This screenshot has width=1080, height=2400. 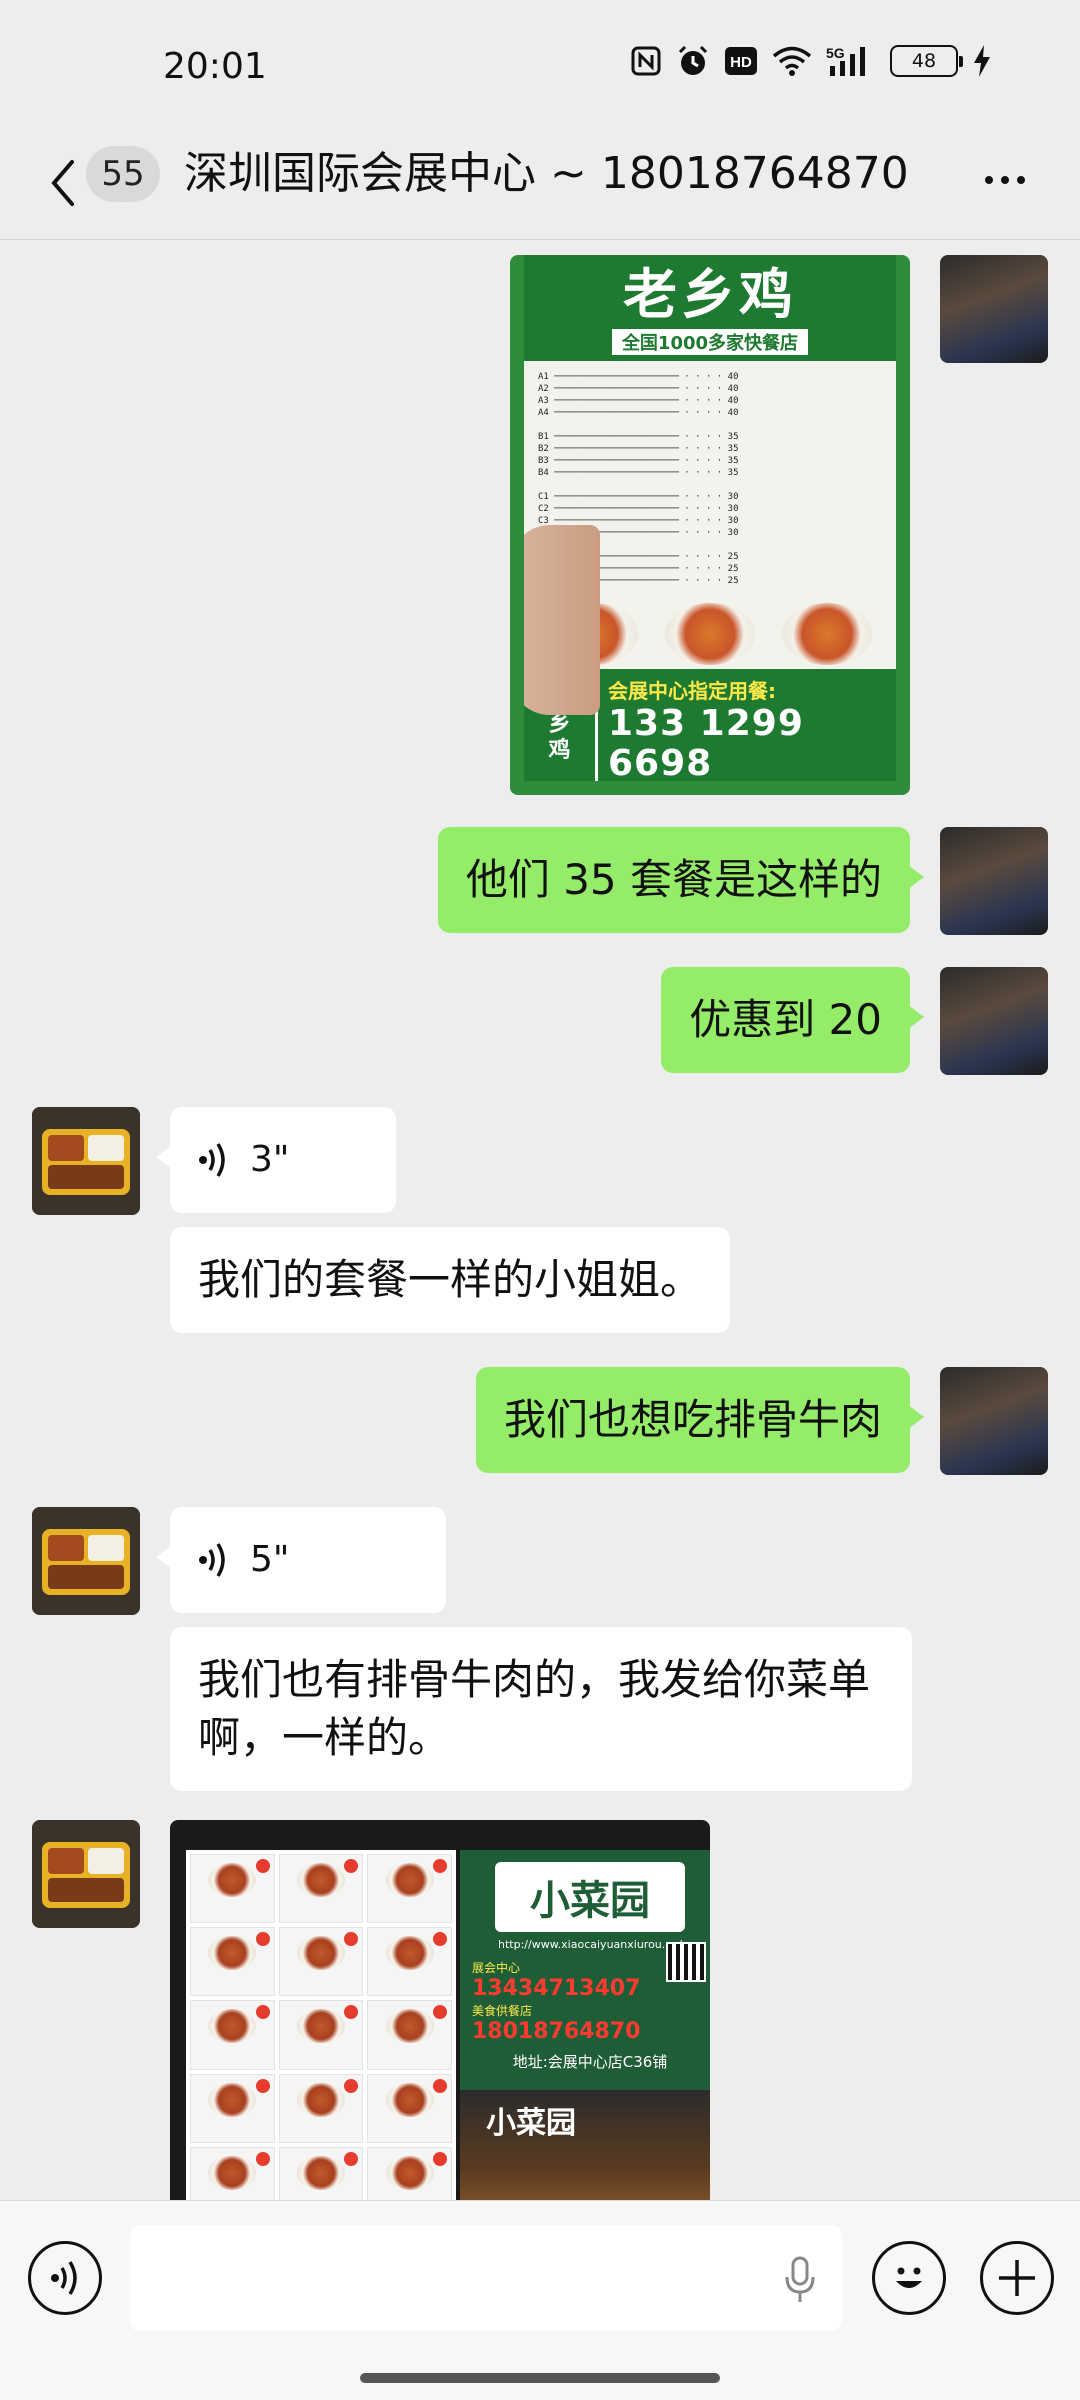 What do you see at coordinates (556, 2031) in the screenshot?
I see `flyer-phone: 18018764870` at bounding box center [556, 2031].